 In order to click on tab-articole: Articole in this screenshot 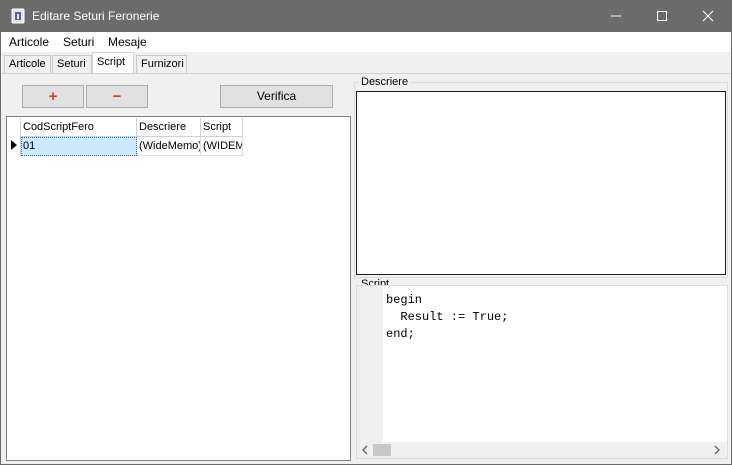, I will do `click(27, 64)`.